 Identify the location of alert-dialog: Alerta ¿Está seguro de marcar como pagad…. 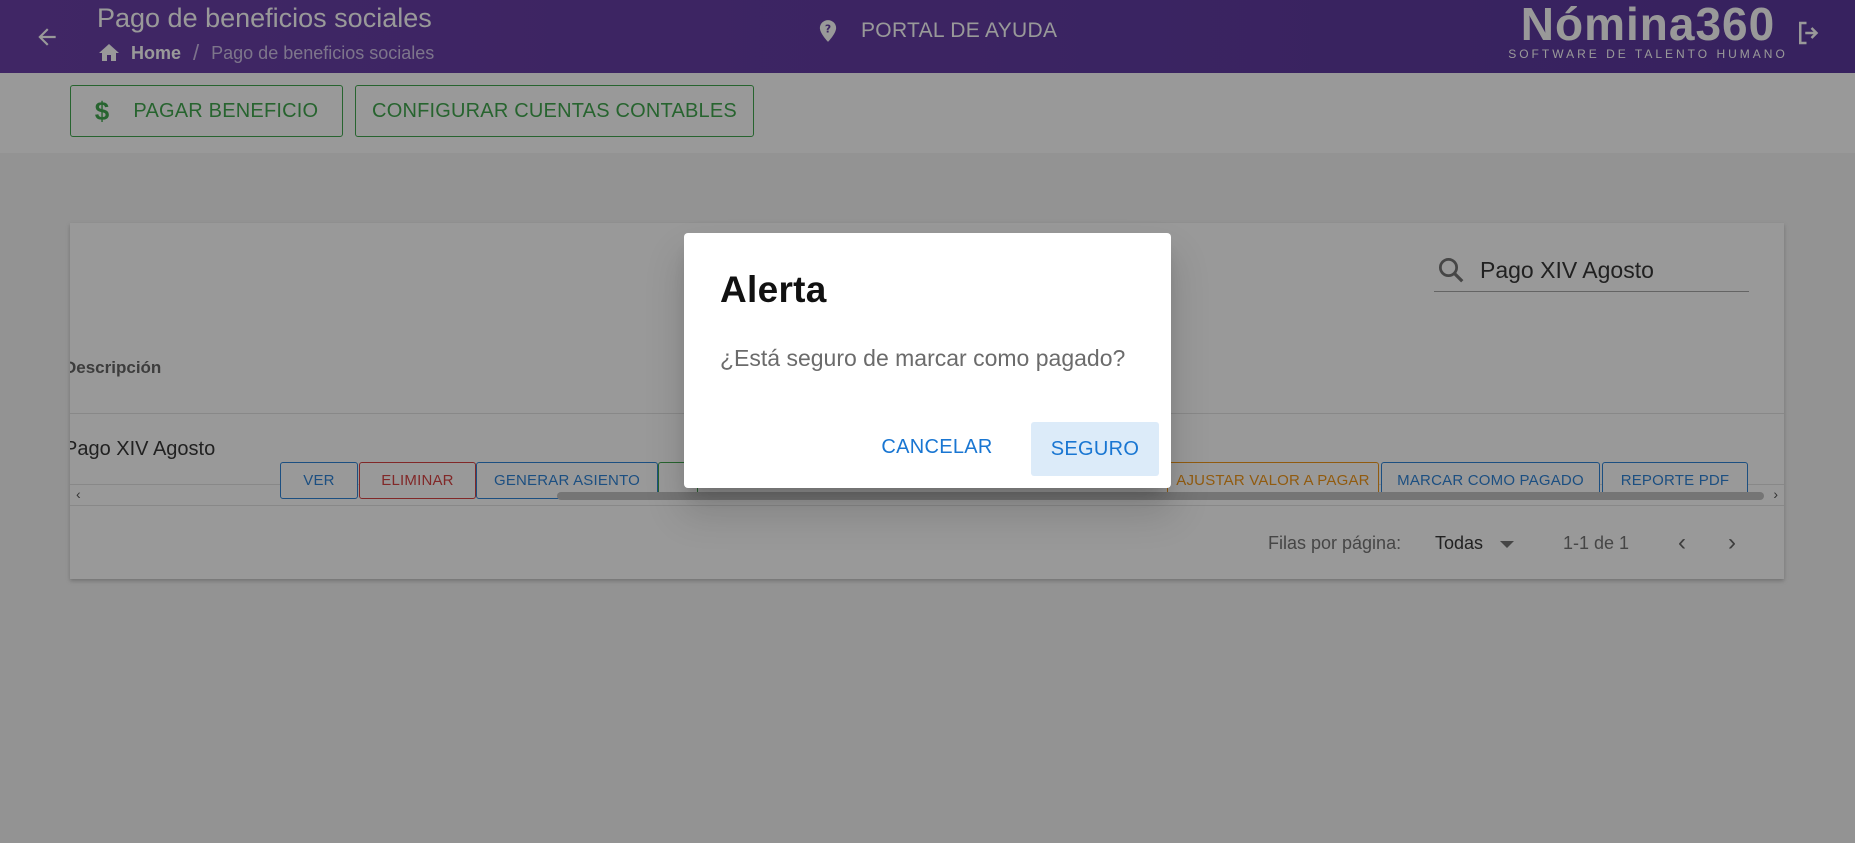
(927, 360).